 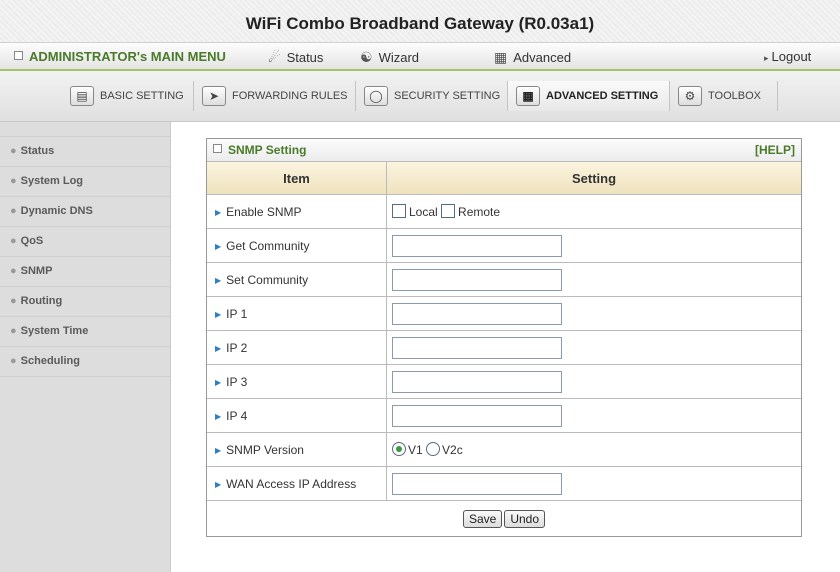 I want to click on row-label-text: Get Community, so click(x=268, y=245).